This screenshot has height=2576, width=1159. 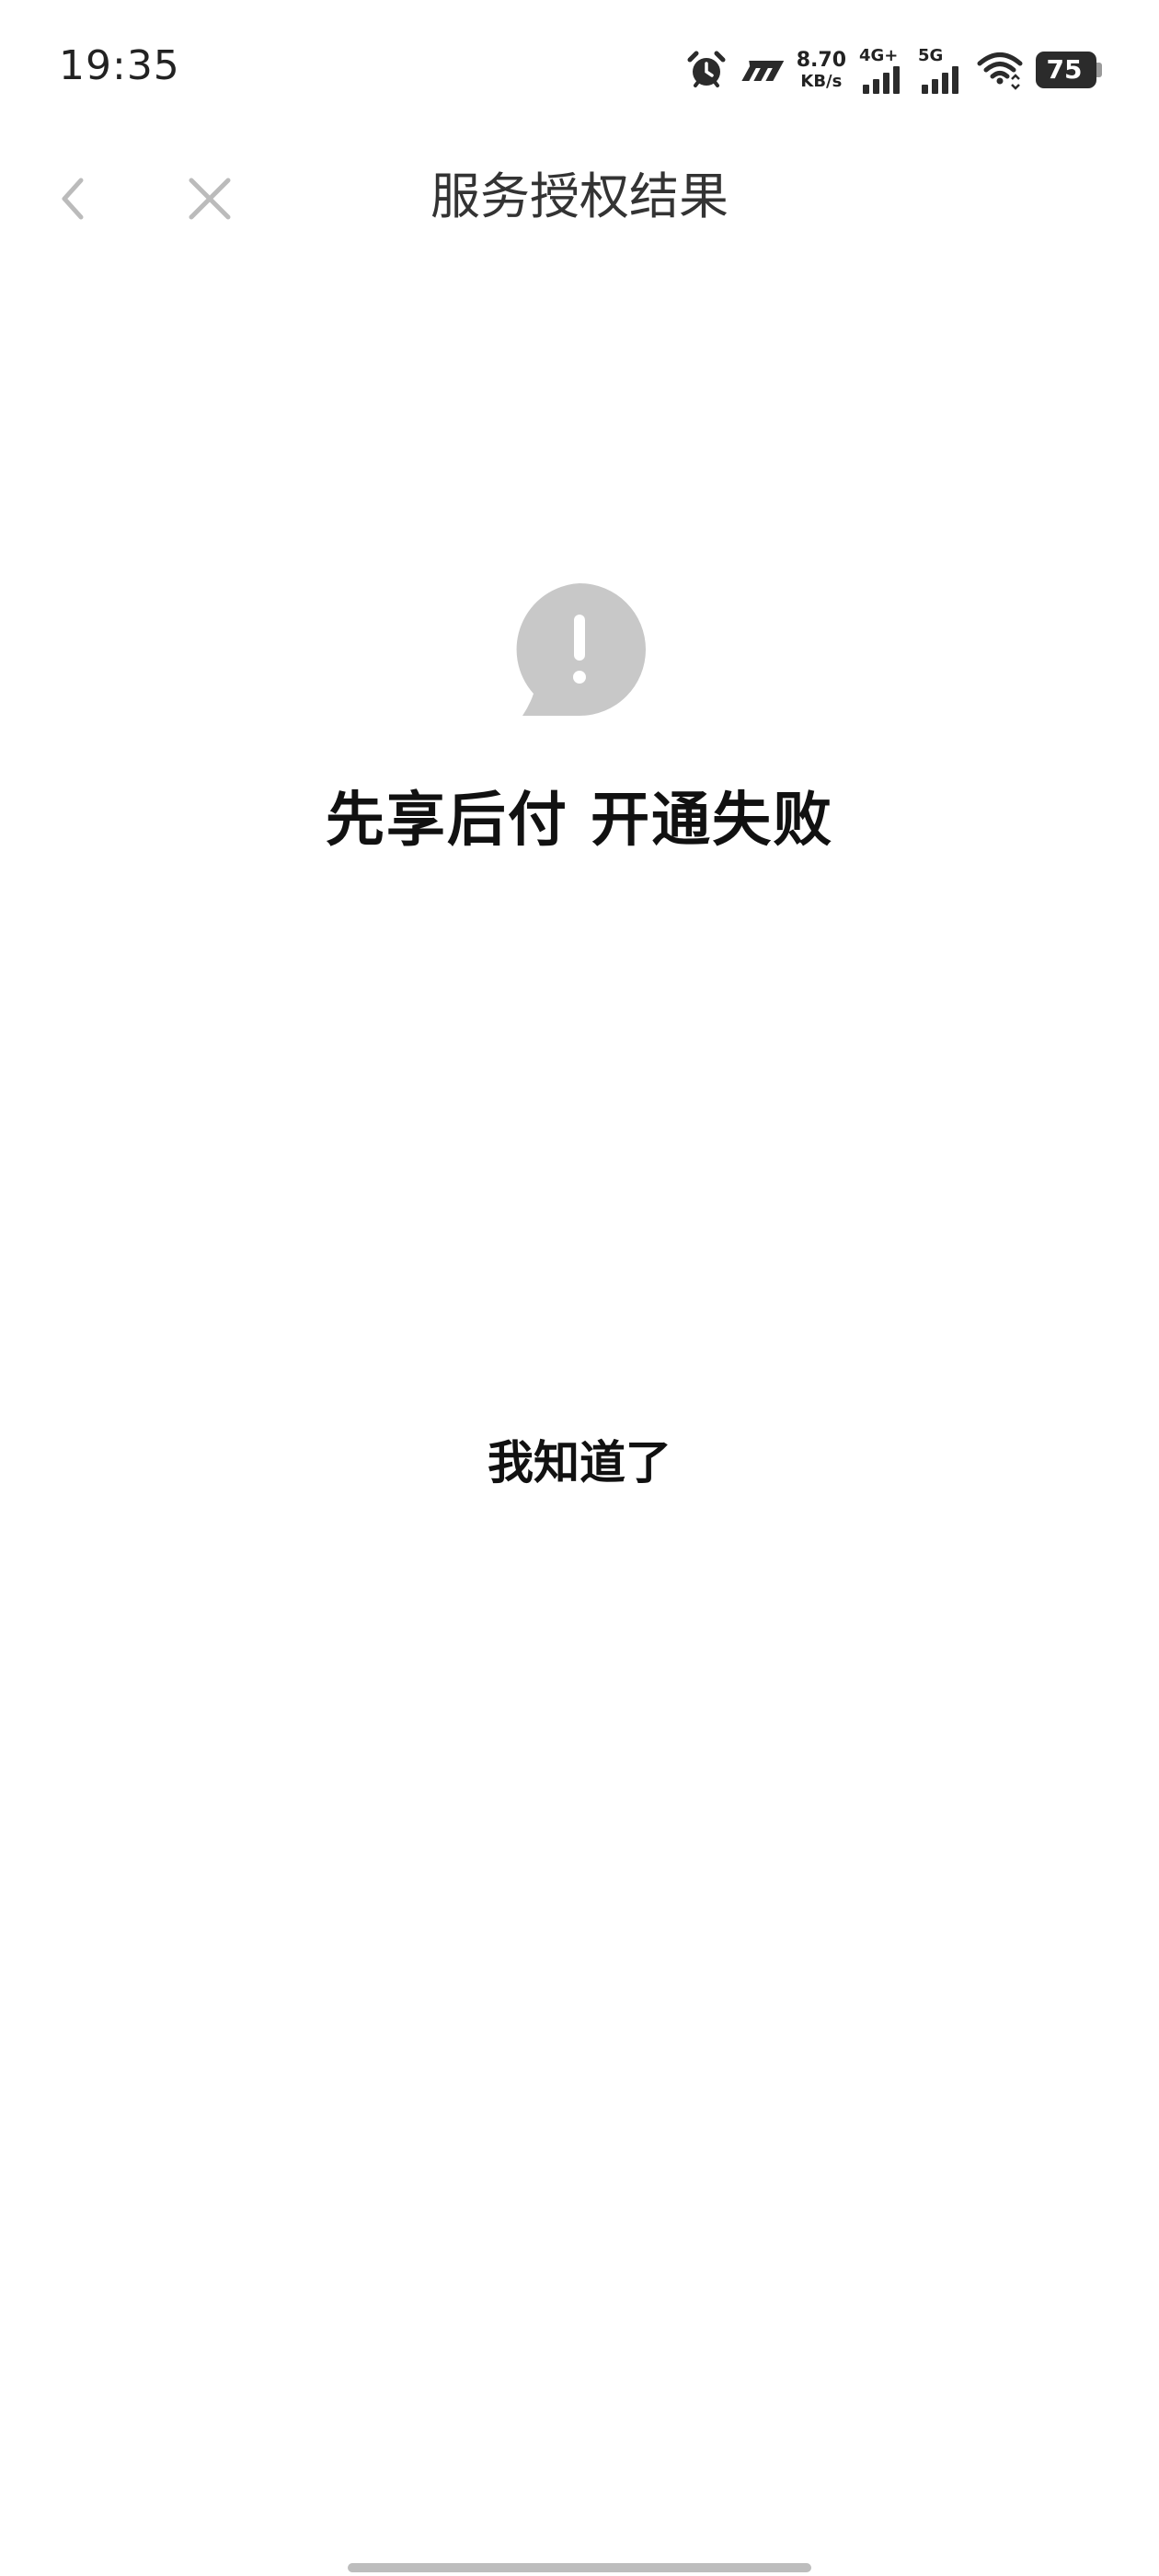 What do you see at coordinates (762, 70) in the screenshot?
I see `carrier-logo-icon` at bounding box center [762, 70].